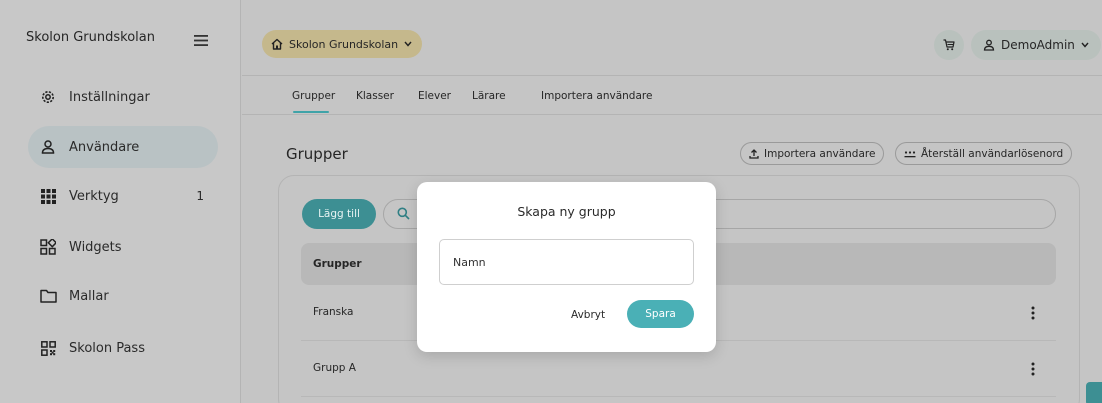 The width and height of the screenshot is (1102, 403). I want to click on sidebar-item-skolon-pass: Skolon Pass, so click(123, 348).